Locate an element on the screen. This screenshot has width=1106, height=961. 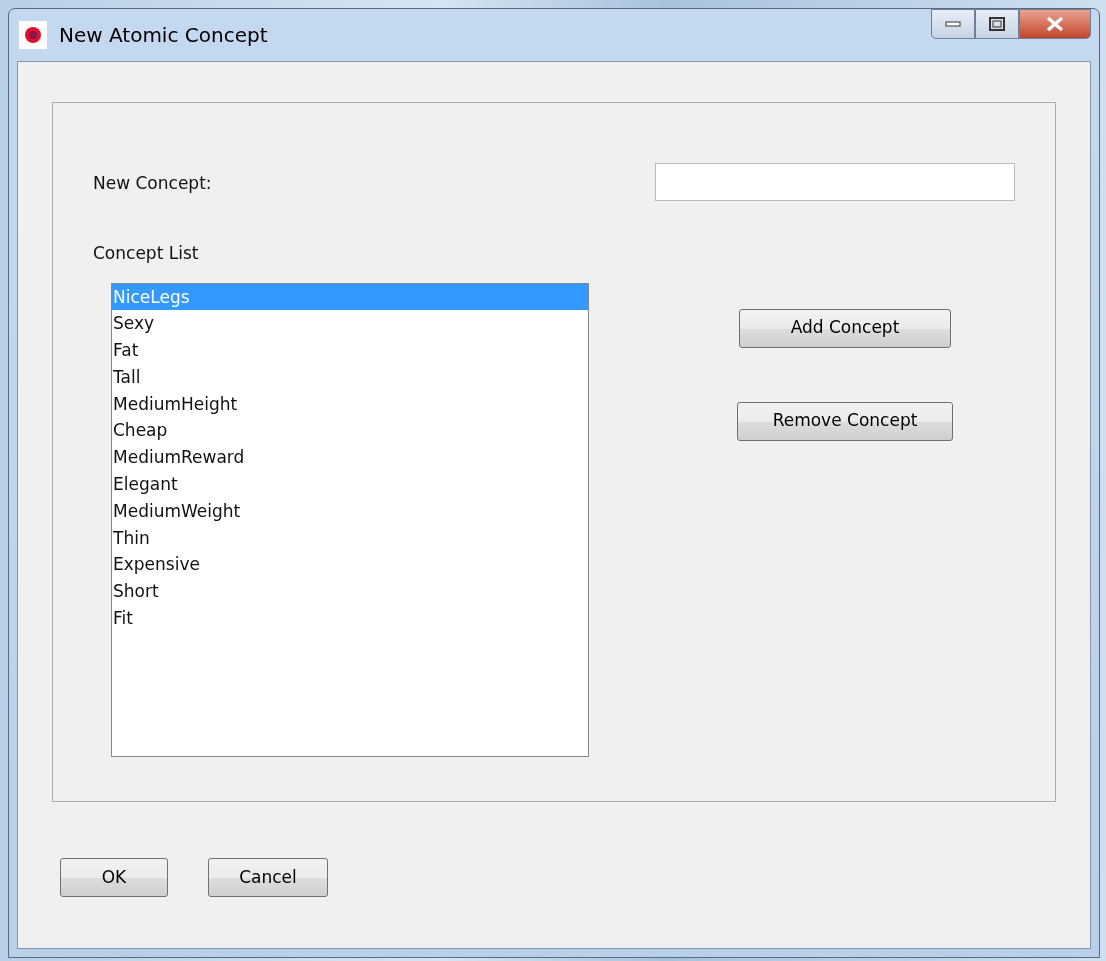
list-item: Expensive is located at coordinates (350, 565).